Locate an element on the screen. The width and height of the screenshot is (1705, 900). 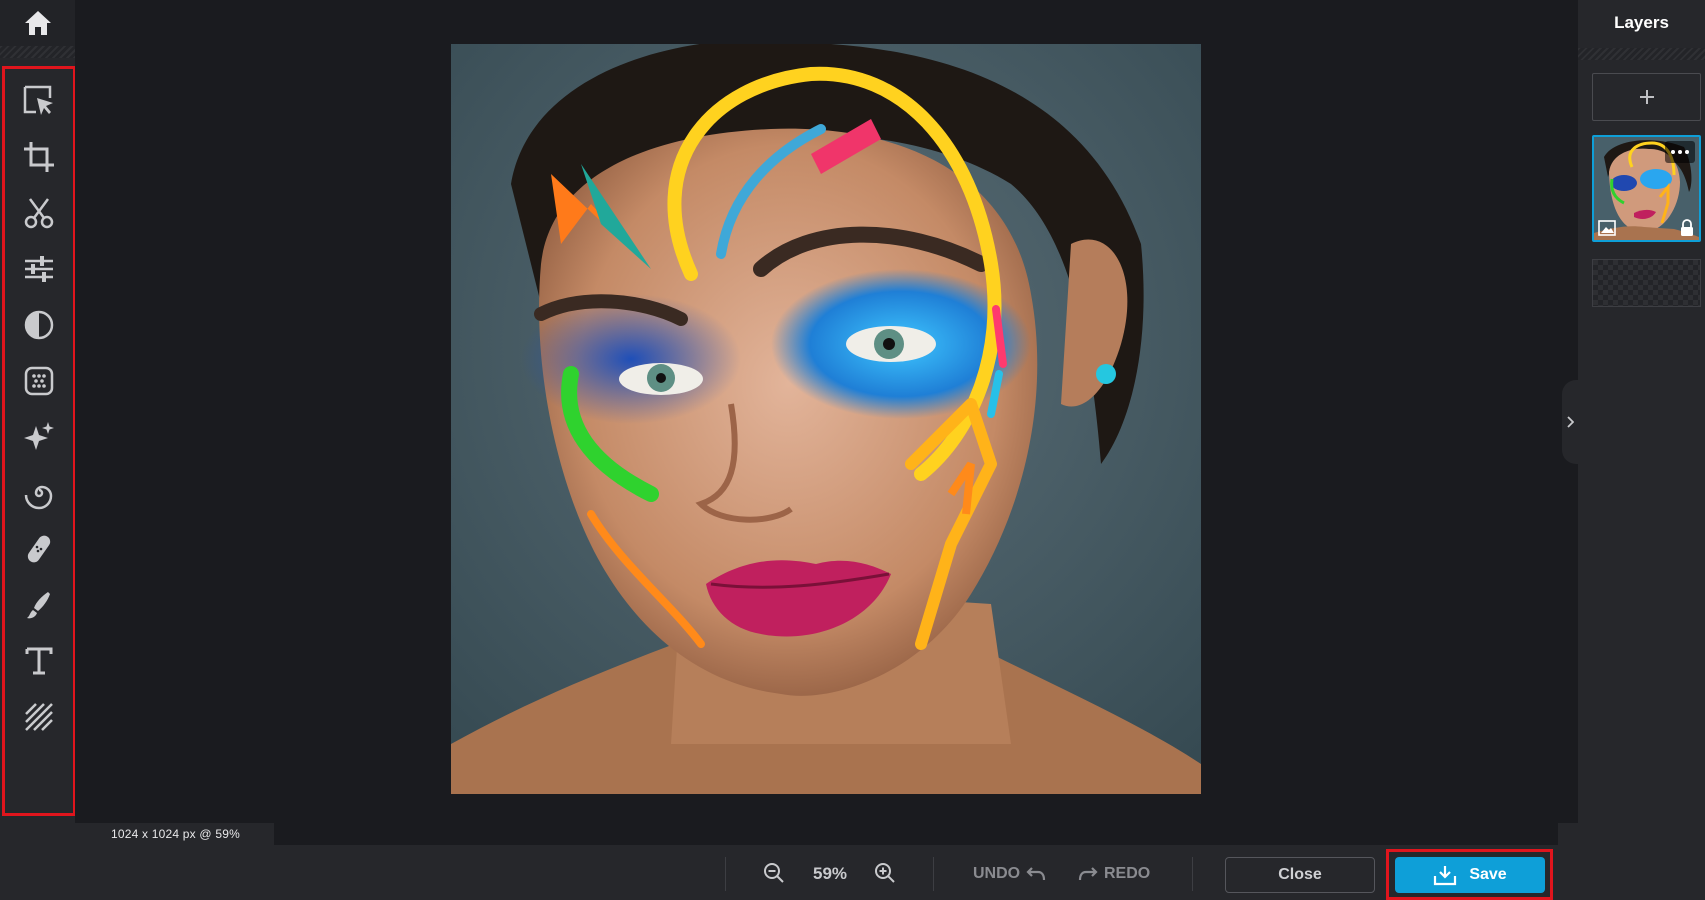
layers-panel: Layers is located at coordinates (1641, 450).